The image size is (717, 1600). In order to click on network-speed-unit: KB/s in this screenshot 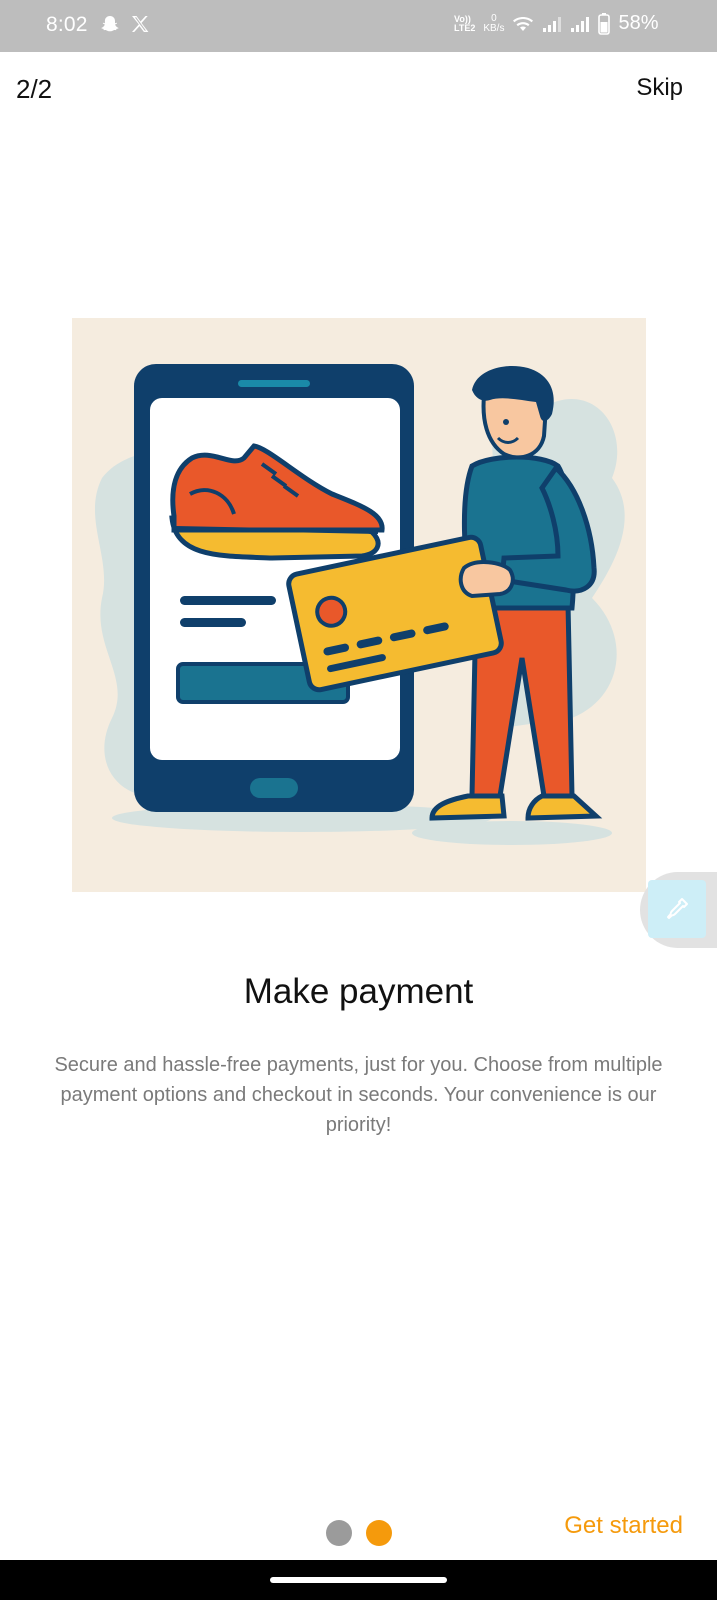, I will do `click(494, 28)`.